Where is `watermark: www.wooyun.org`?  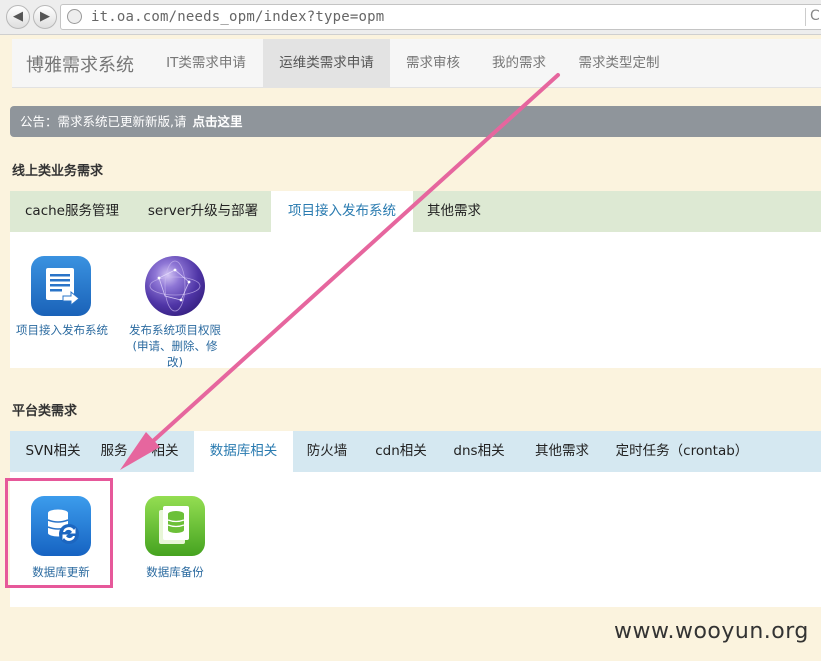 watermark: www.wooyun.org is located at coordinates (711, 631).